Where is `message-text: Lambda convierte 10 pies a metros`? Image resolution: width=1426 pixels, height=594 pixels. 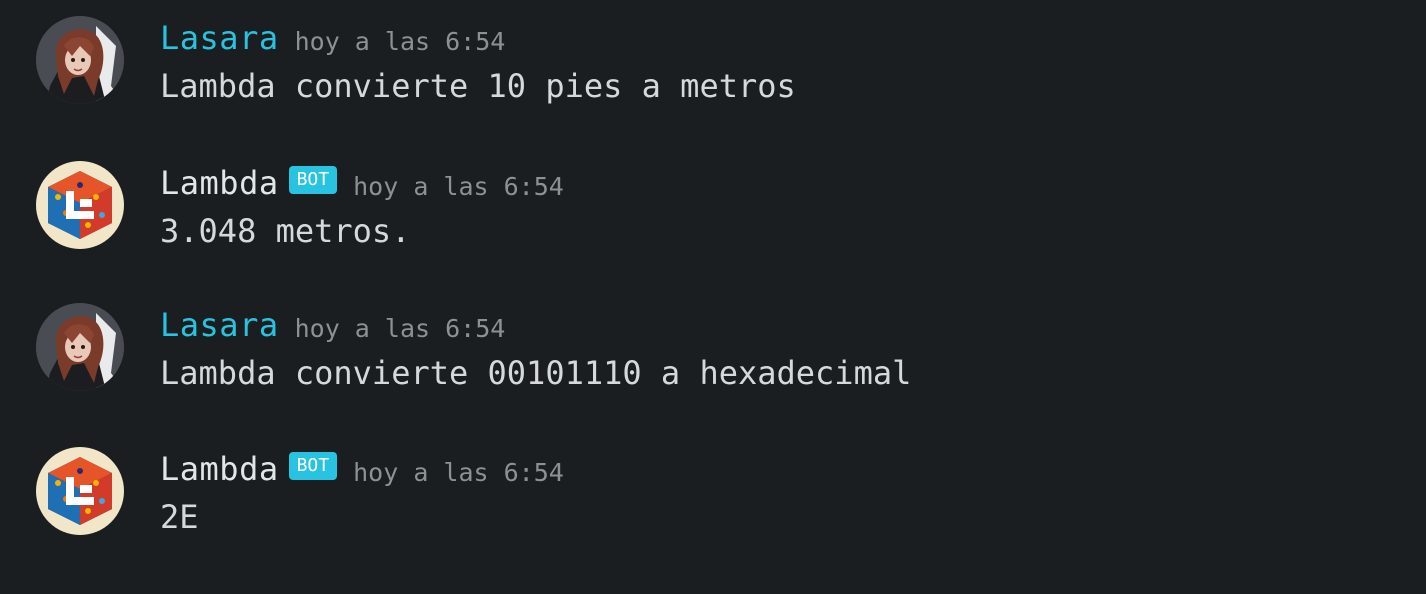
message-text: Lambda convierte 10 pies a metros is located at coordinates (478, 86).